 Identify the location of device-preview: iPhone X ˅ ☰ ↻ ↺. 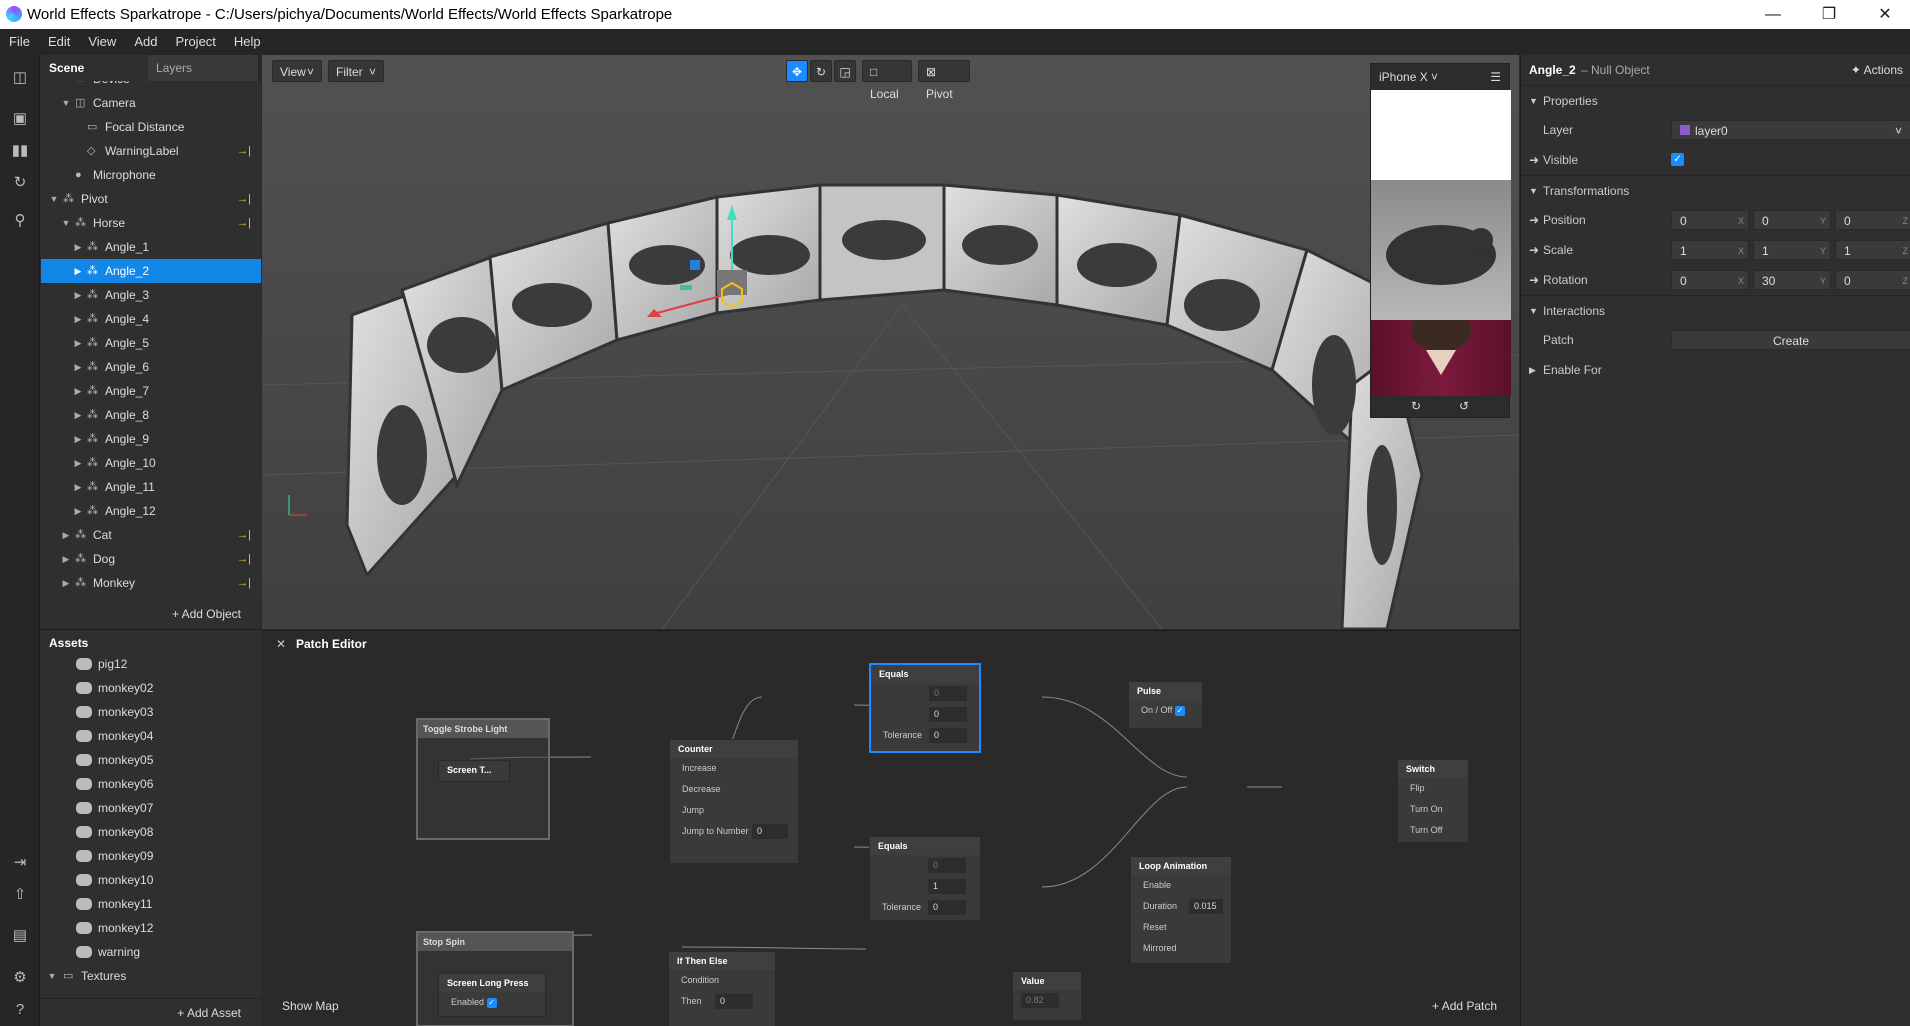
(1440, 240).